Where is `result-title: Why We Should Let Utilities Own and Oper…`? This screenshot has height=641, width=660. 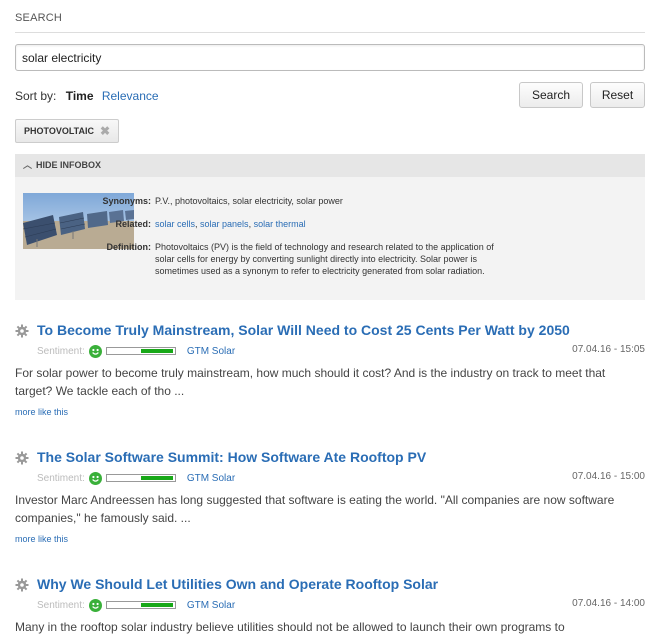 result-title: Why We Should Let Utilities Own and Oper… is located at coordinates (237, 584).